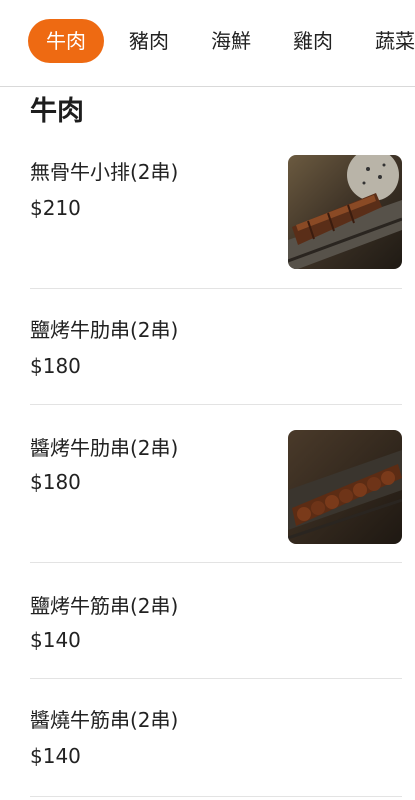  Describe the element at coordinates (392, 41) in the screenshot. I see `tab-vegetables: 蔬菜` at that location.